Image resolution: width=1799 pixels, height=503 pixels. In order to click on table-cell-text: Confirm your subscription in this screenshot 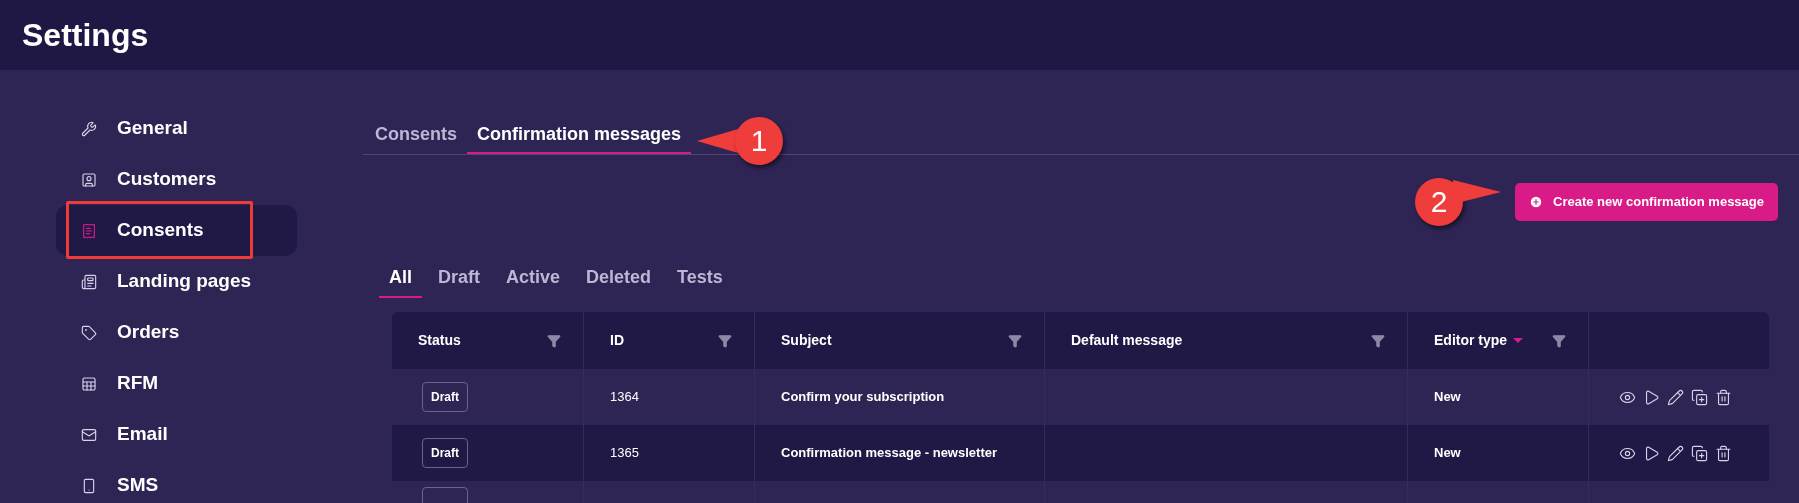, I will do `click(863, 397)`.